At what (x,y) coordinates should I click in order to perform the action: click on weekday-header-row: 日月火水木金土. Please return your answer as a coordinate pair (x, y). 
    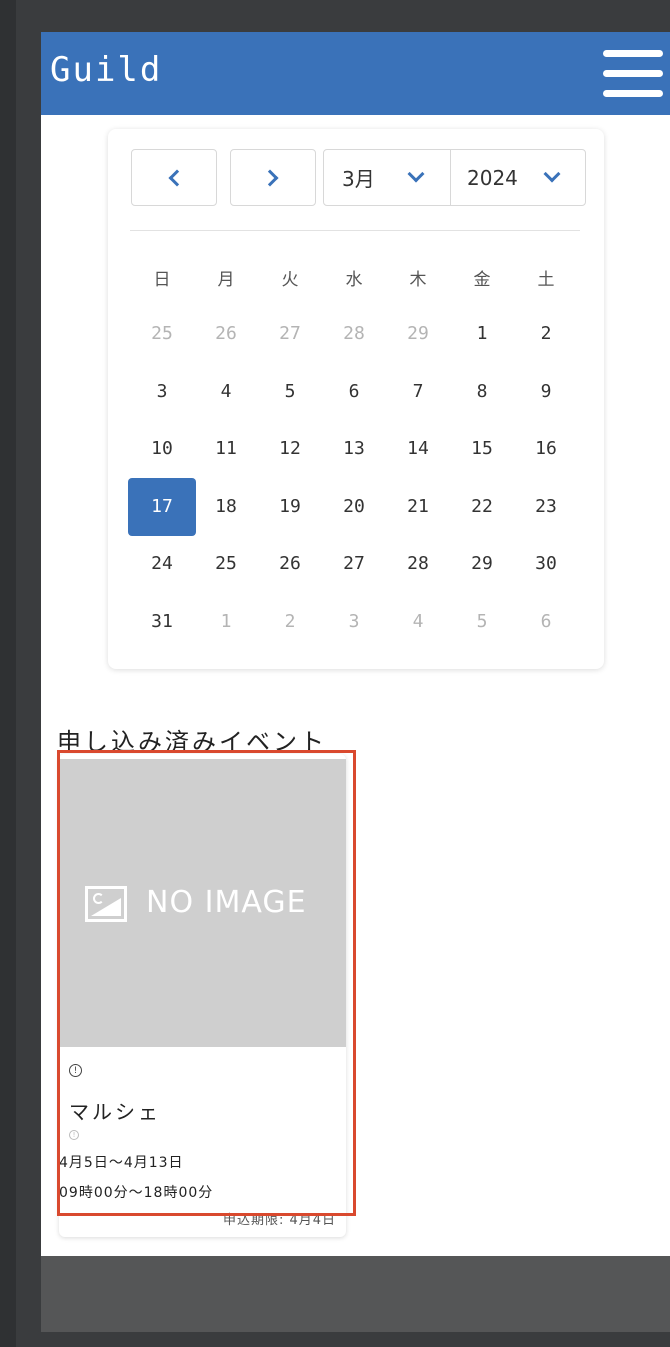
    Looking at the image, I should click on (354, 277).